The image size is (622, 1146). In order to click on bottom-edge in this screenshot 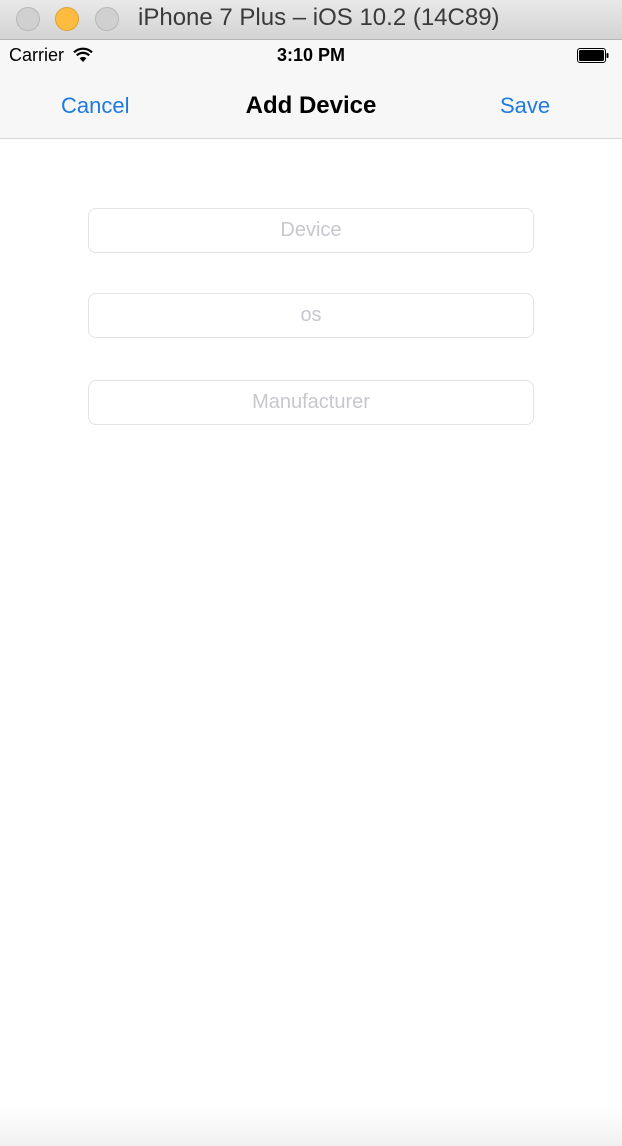, I will do `click(311, 1126)`.